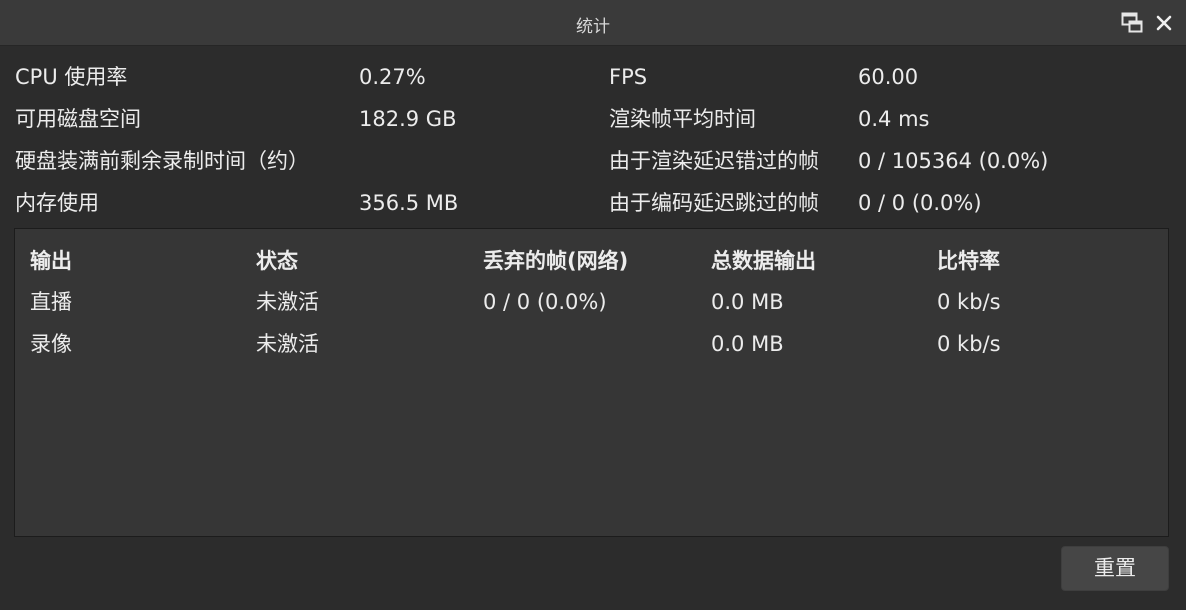  Describe the element at coordinates (162, 161) in the screenshot. I see `stat-label-remaining-time: 硬盘装满前剩余录制时间（约）` at that location.